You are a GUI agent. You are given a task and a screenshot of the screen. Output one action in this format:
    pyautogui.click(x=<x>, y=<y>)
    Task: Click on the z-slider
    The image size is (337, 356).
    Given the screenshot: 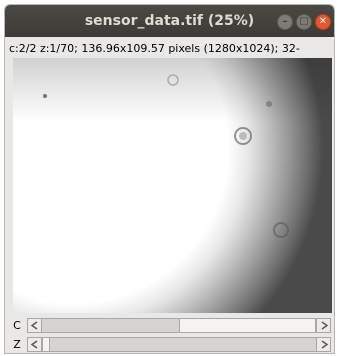 What is the action you would take?
    pyautogui.click(x=179, y=344)
    